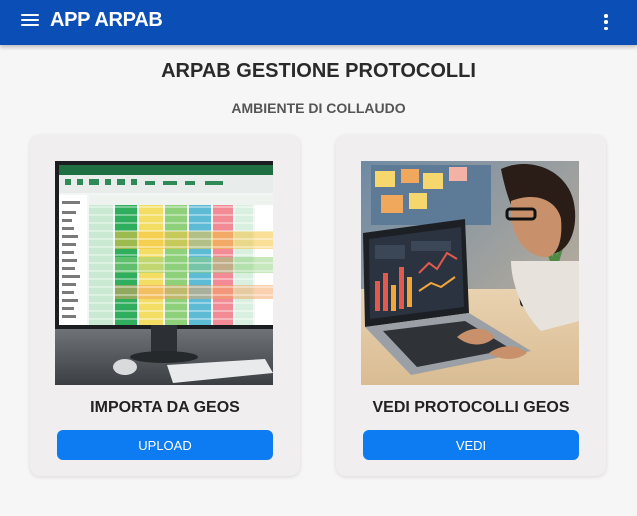 This screenshot has width=637, height=516. Describe the element at coordinates (165, 445) in the screenshot. I see `upload-button: UPLOAD` at that location.